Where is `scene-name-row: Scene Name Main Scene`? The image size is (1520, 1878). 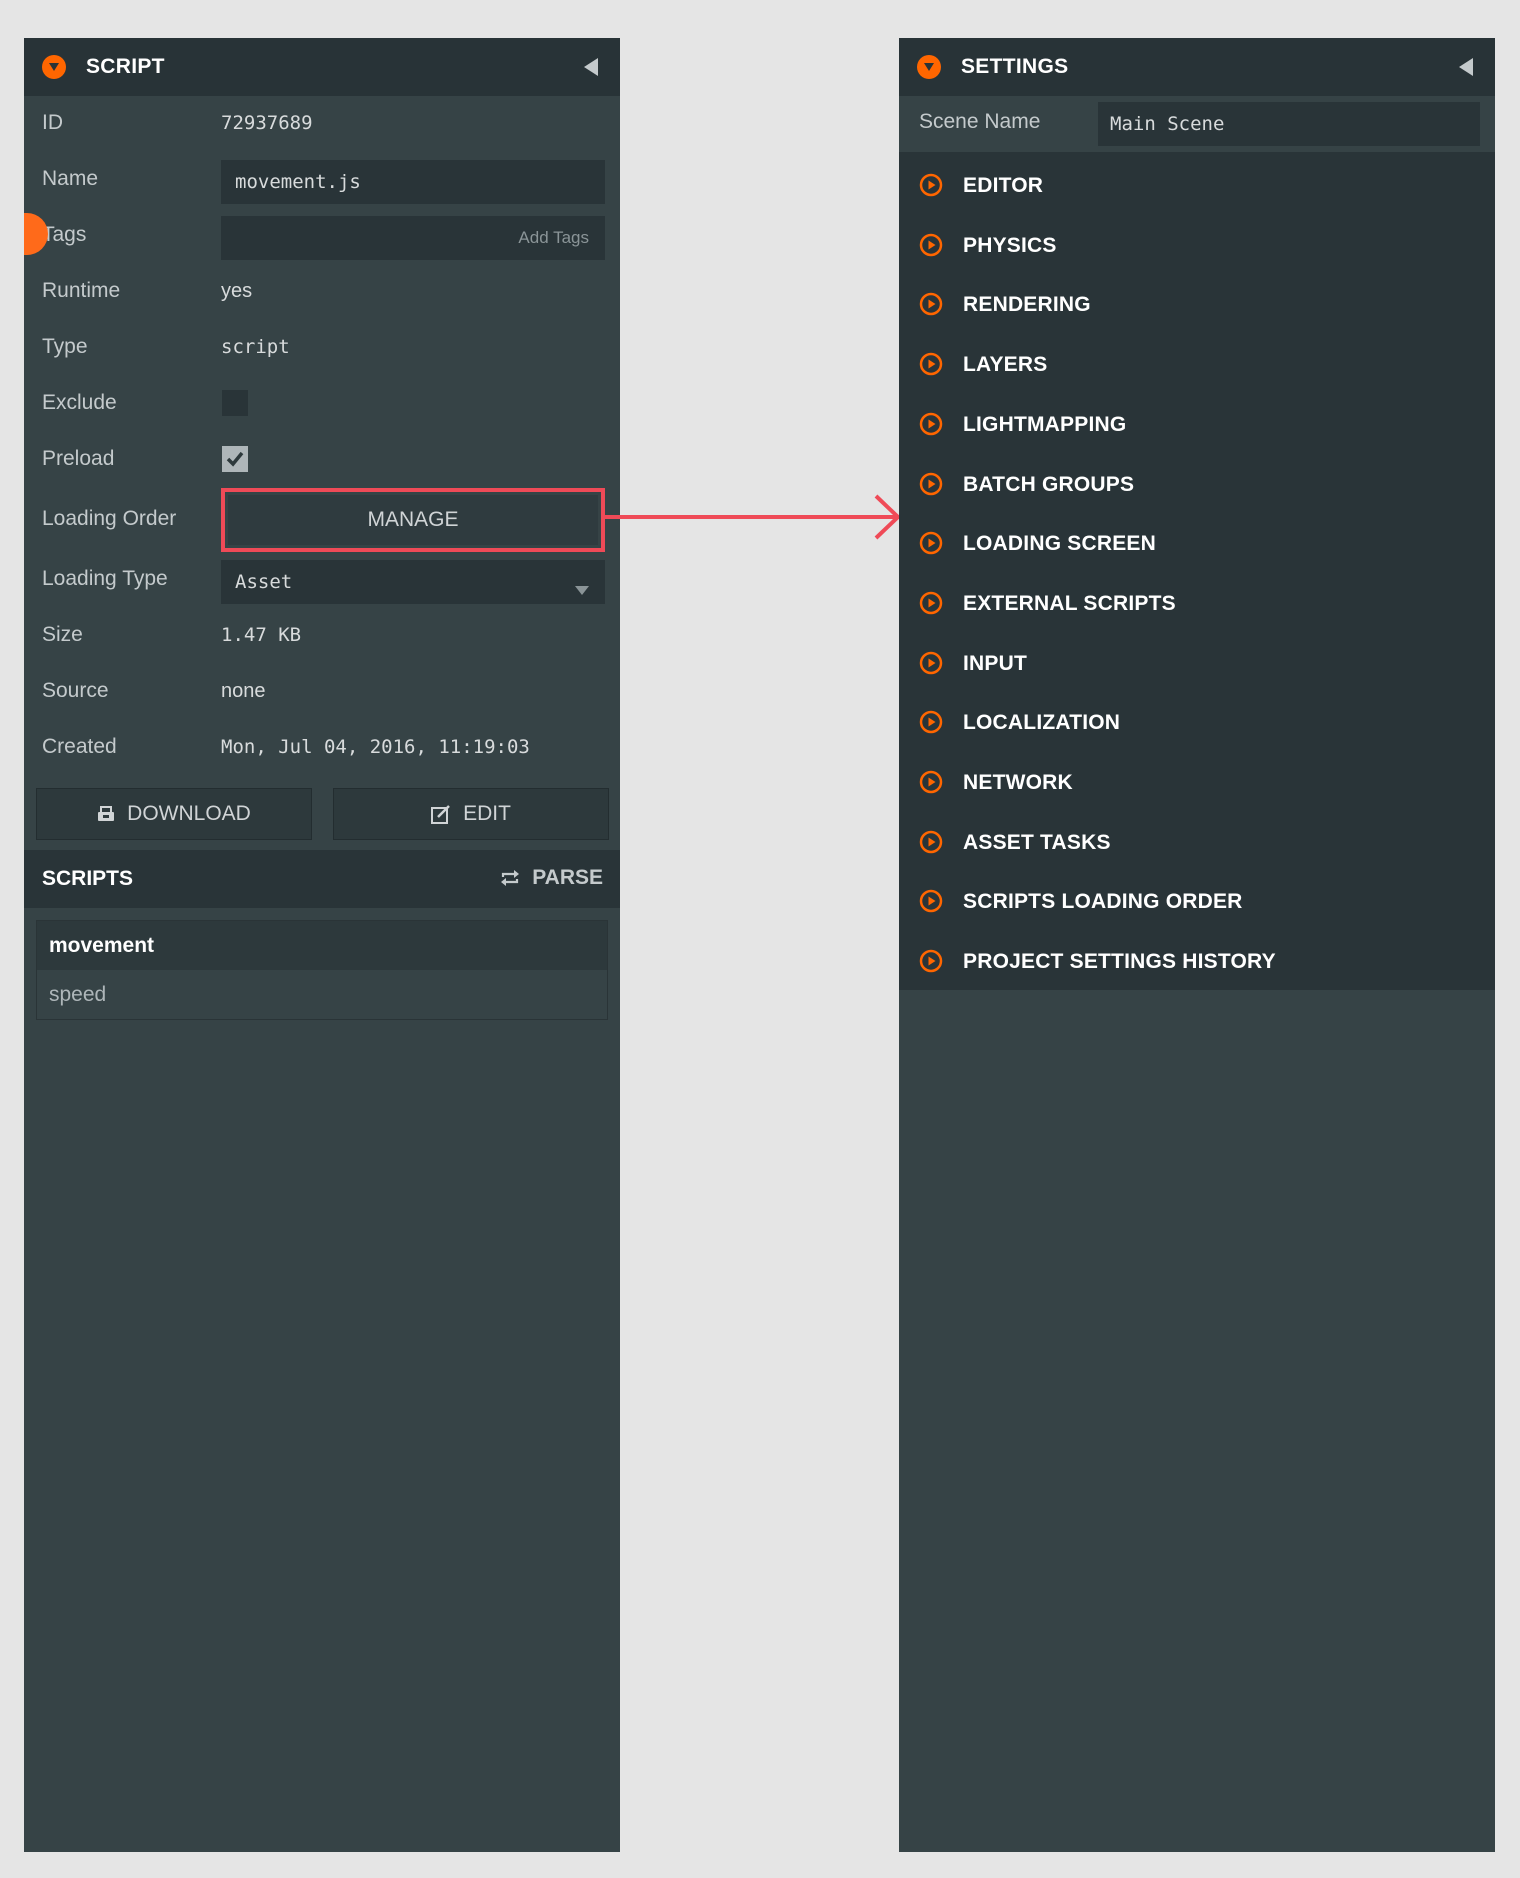 scene-name-row: Scene Name Main Scene is located at coordinates (1197, 124).